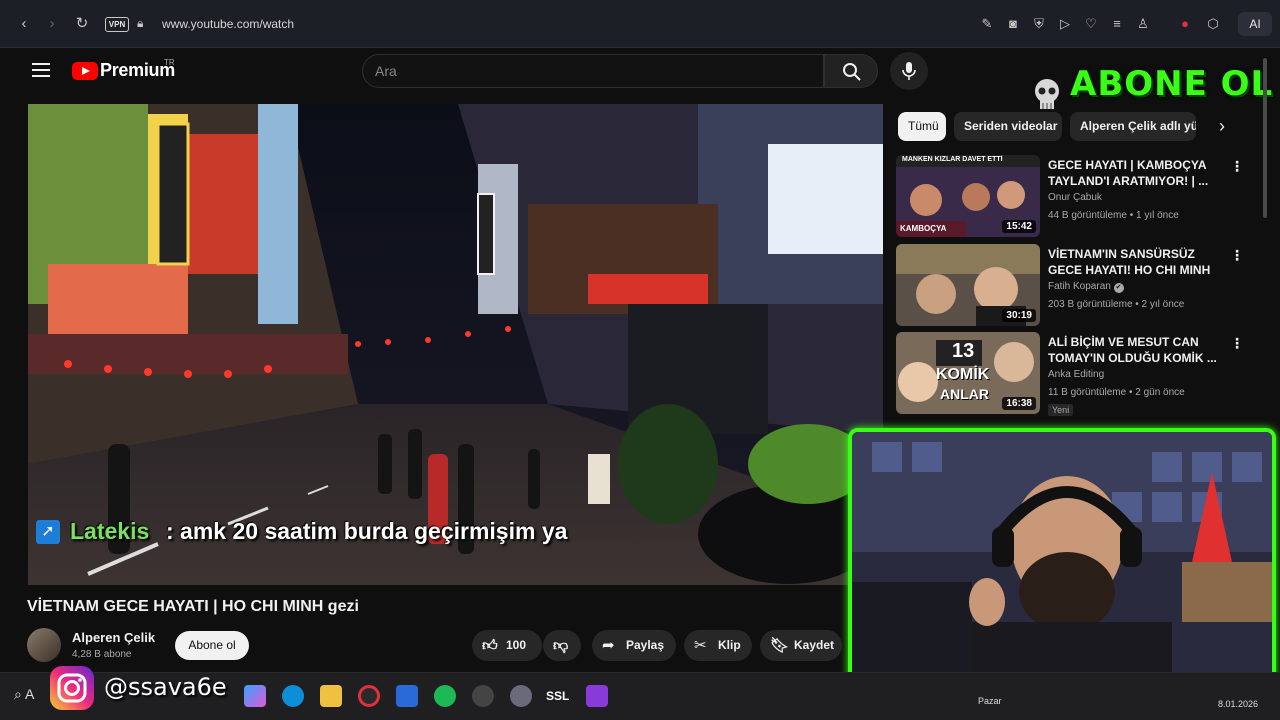 Image resolution: width=1280 pixels, height=720 pixels. What do you see at coordinates (1047, 94) in the screenshot?
I see `skull-icon` at bounding box center [1047, 94].